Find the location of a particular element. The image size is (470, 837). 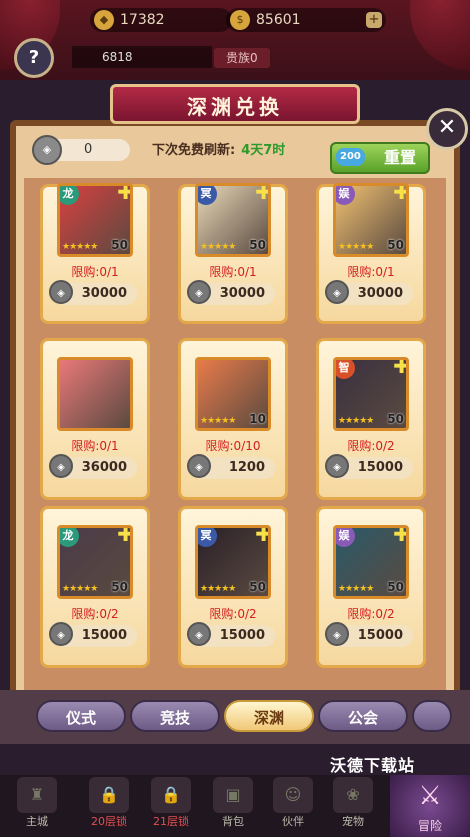

partner-icon: ☺ is located at coordinates (293, 795).